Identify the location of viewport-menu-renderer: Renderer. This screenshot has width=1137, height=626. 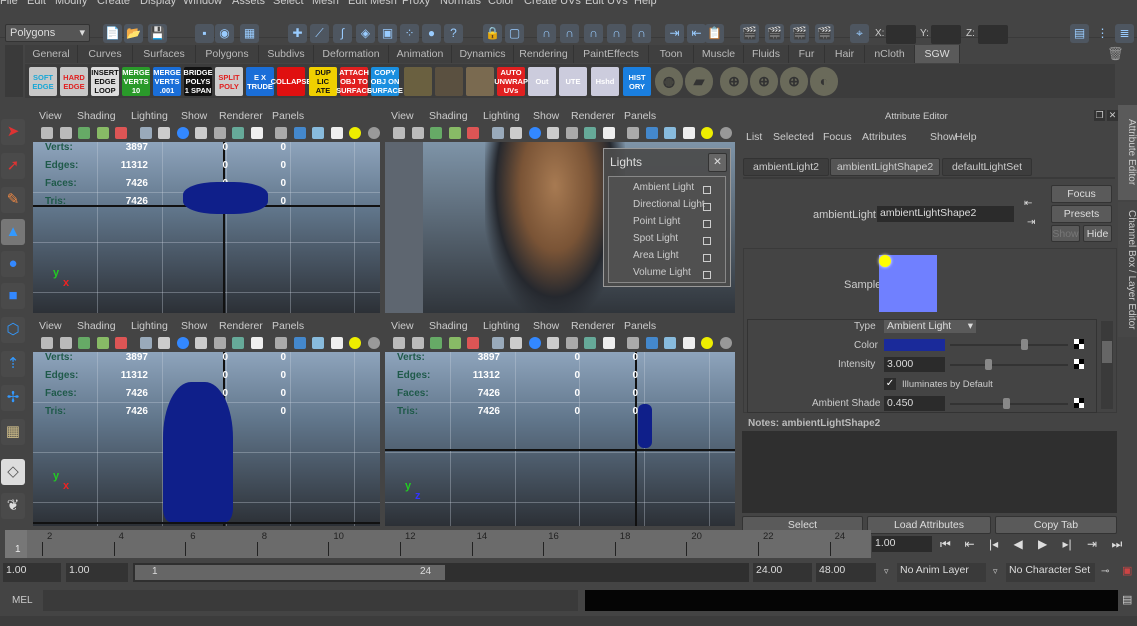
(241, 326).